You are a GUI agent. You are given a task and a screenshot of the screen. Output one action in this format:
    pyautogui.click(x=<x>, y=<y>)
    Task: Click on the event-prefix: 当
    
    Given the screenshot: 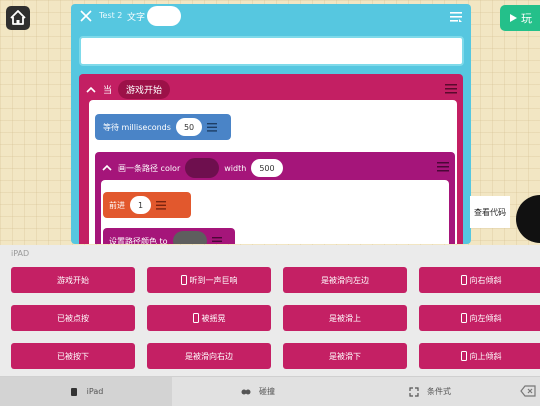 What is the action you would take?
    pyautogui.click(x=107, y=89)
    